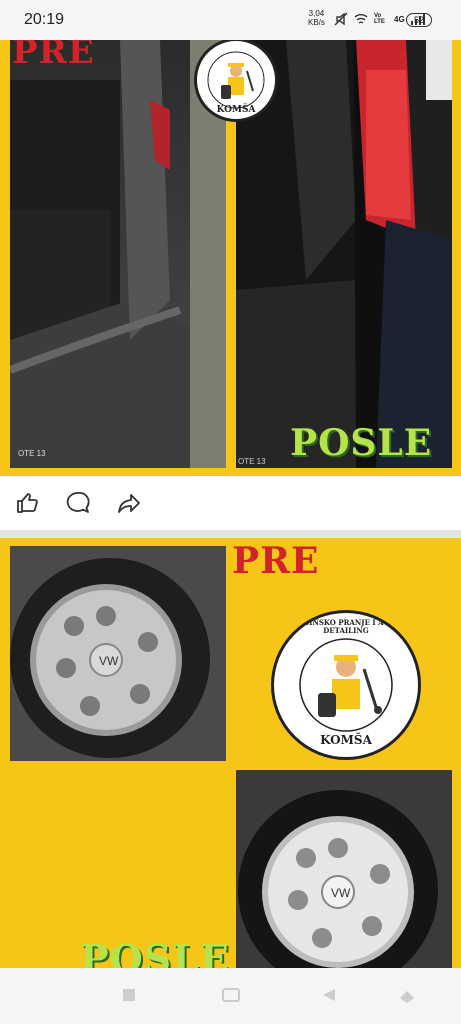  Describe the element at coordinates (399, 19) in the screenshot. I see `network-gen-label: 4G` at that location.